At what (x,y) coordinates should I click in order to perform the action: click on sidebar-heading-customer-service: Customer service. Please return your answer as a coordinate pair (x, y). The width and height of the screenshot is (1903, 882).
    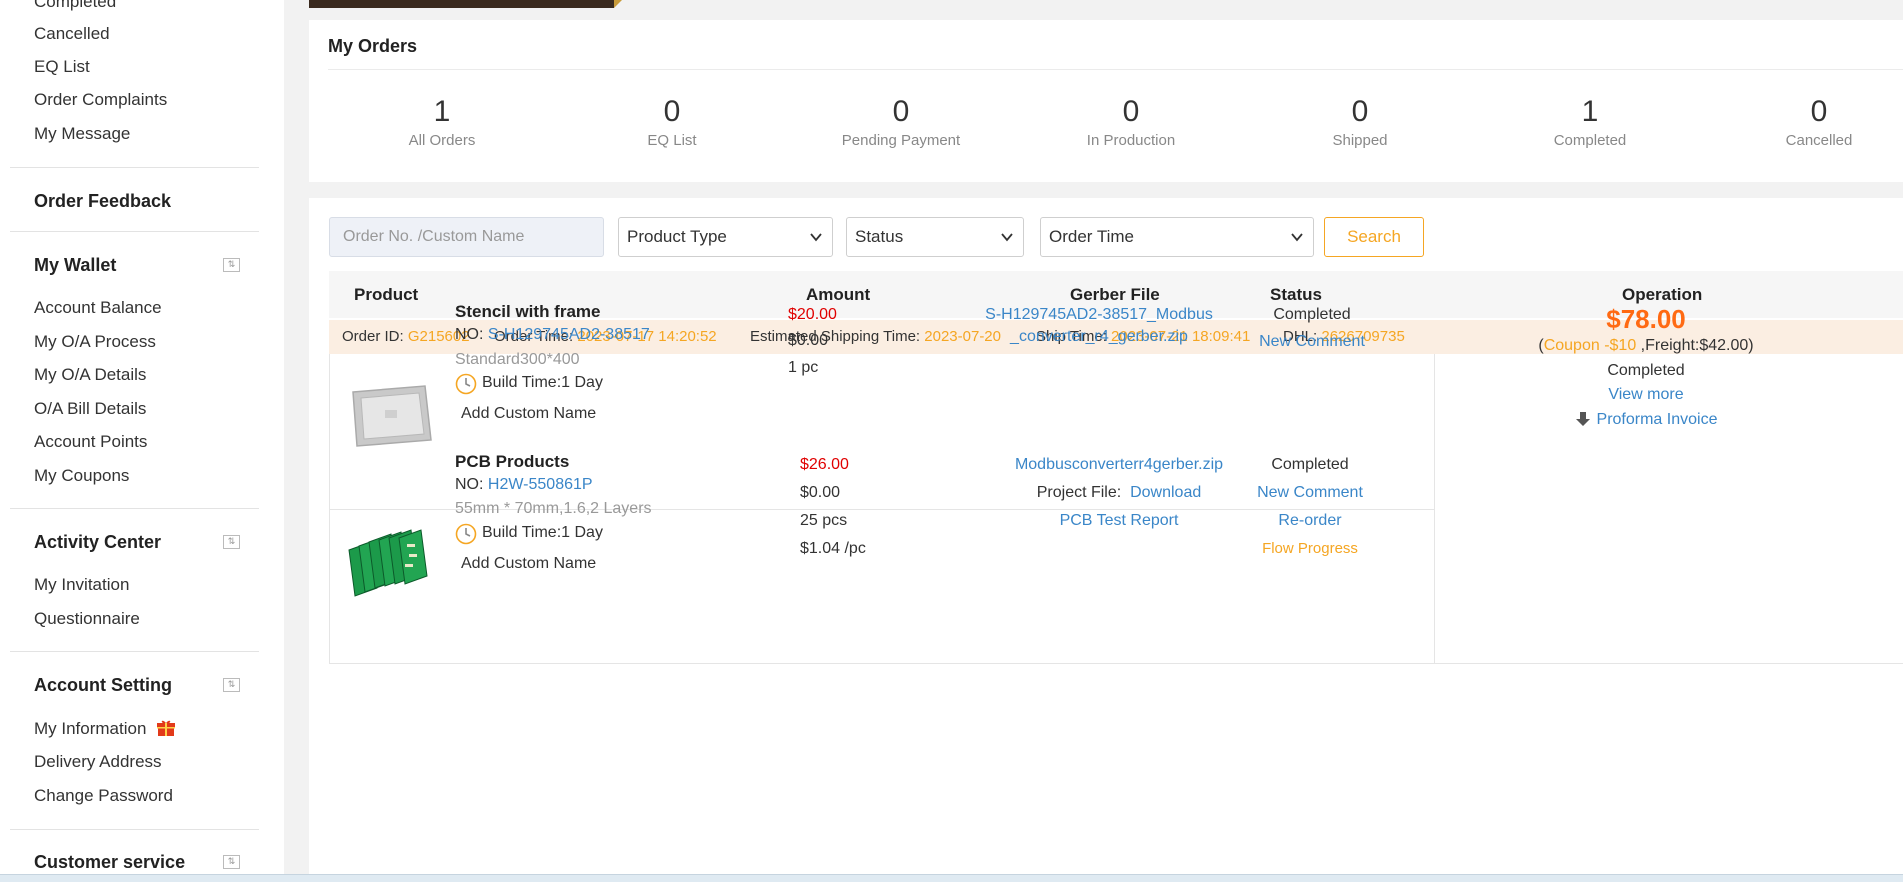
    Looking at the image, I should click on (109, 862).